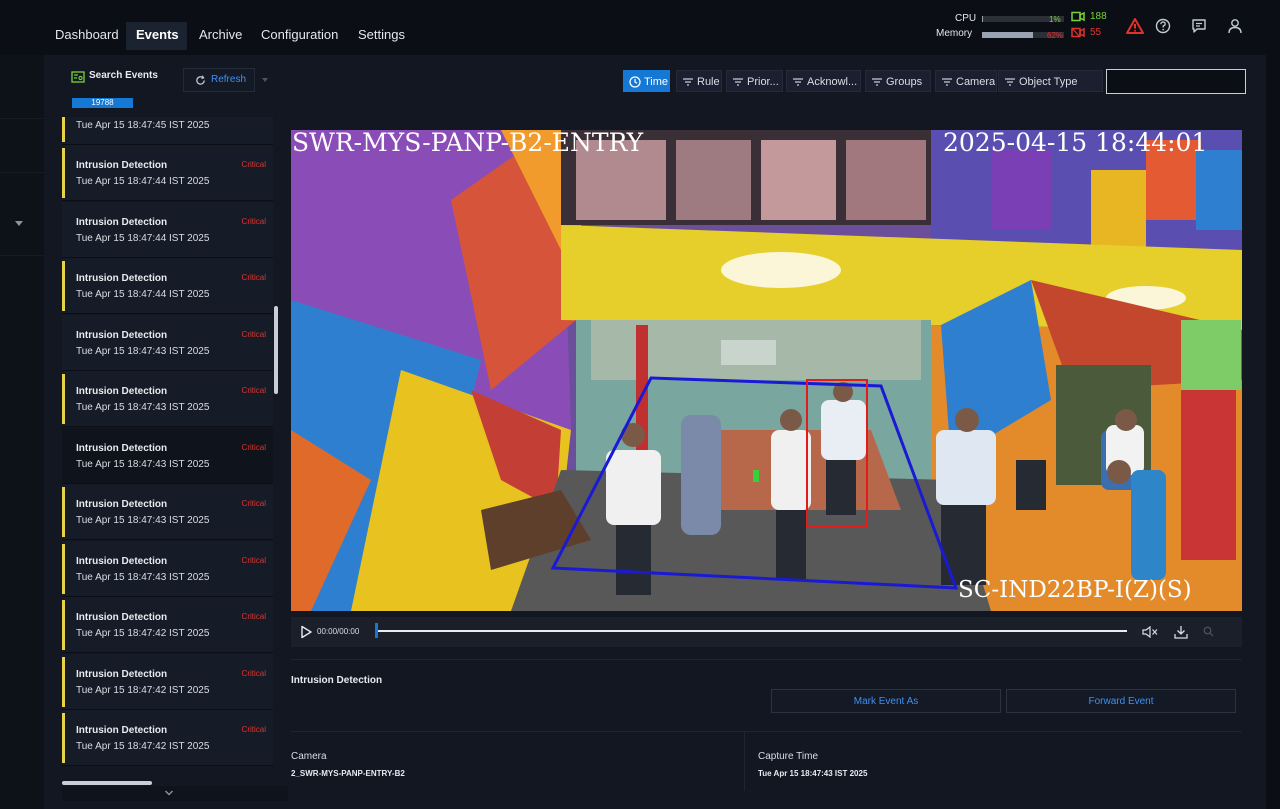  Describe the element at coordinates (175, 793) in the screenshot. I see `list-footer` at that location.